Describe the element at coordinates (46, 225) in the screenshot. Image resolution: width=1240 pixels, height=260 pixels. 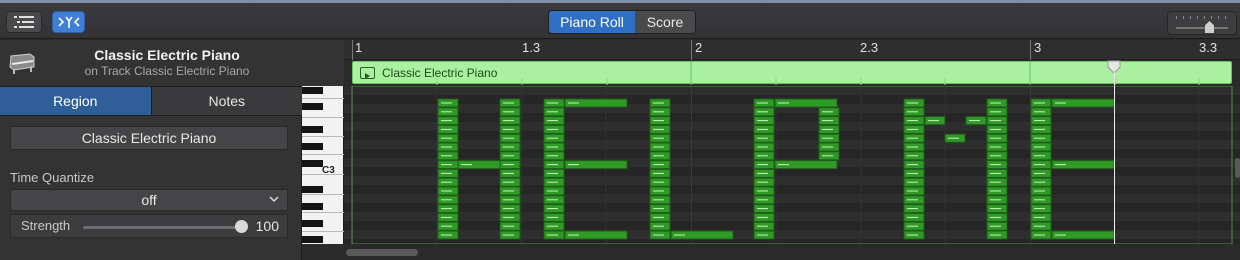
I see `strength-label: Strength` at that location.